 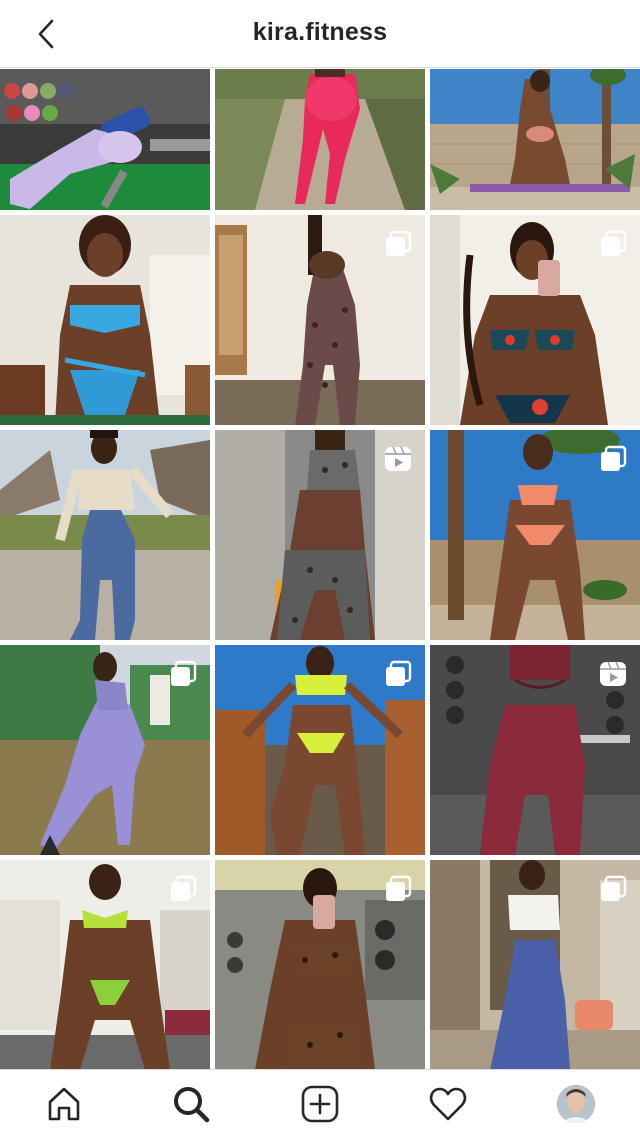 I want to click on new-post-icon, so click(x=320, y=1104).